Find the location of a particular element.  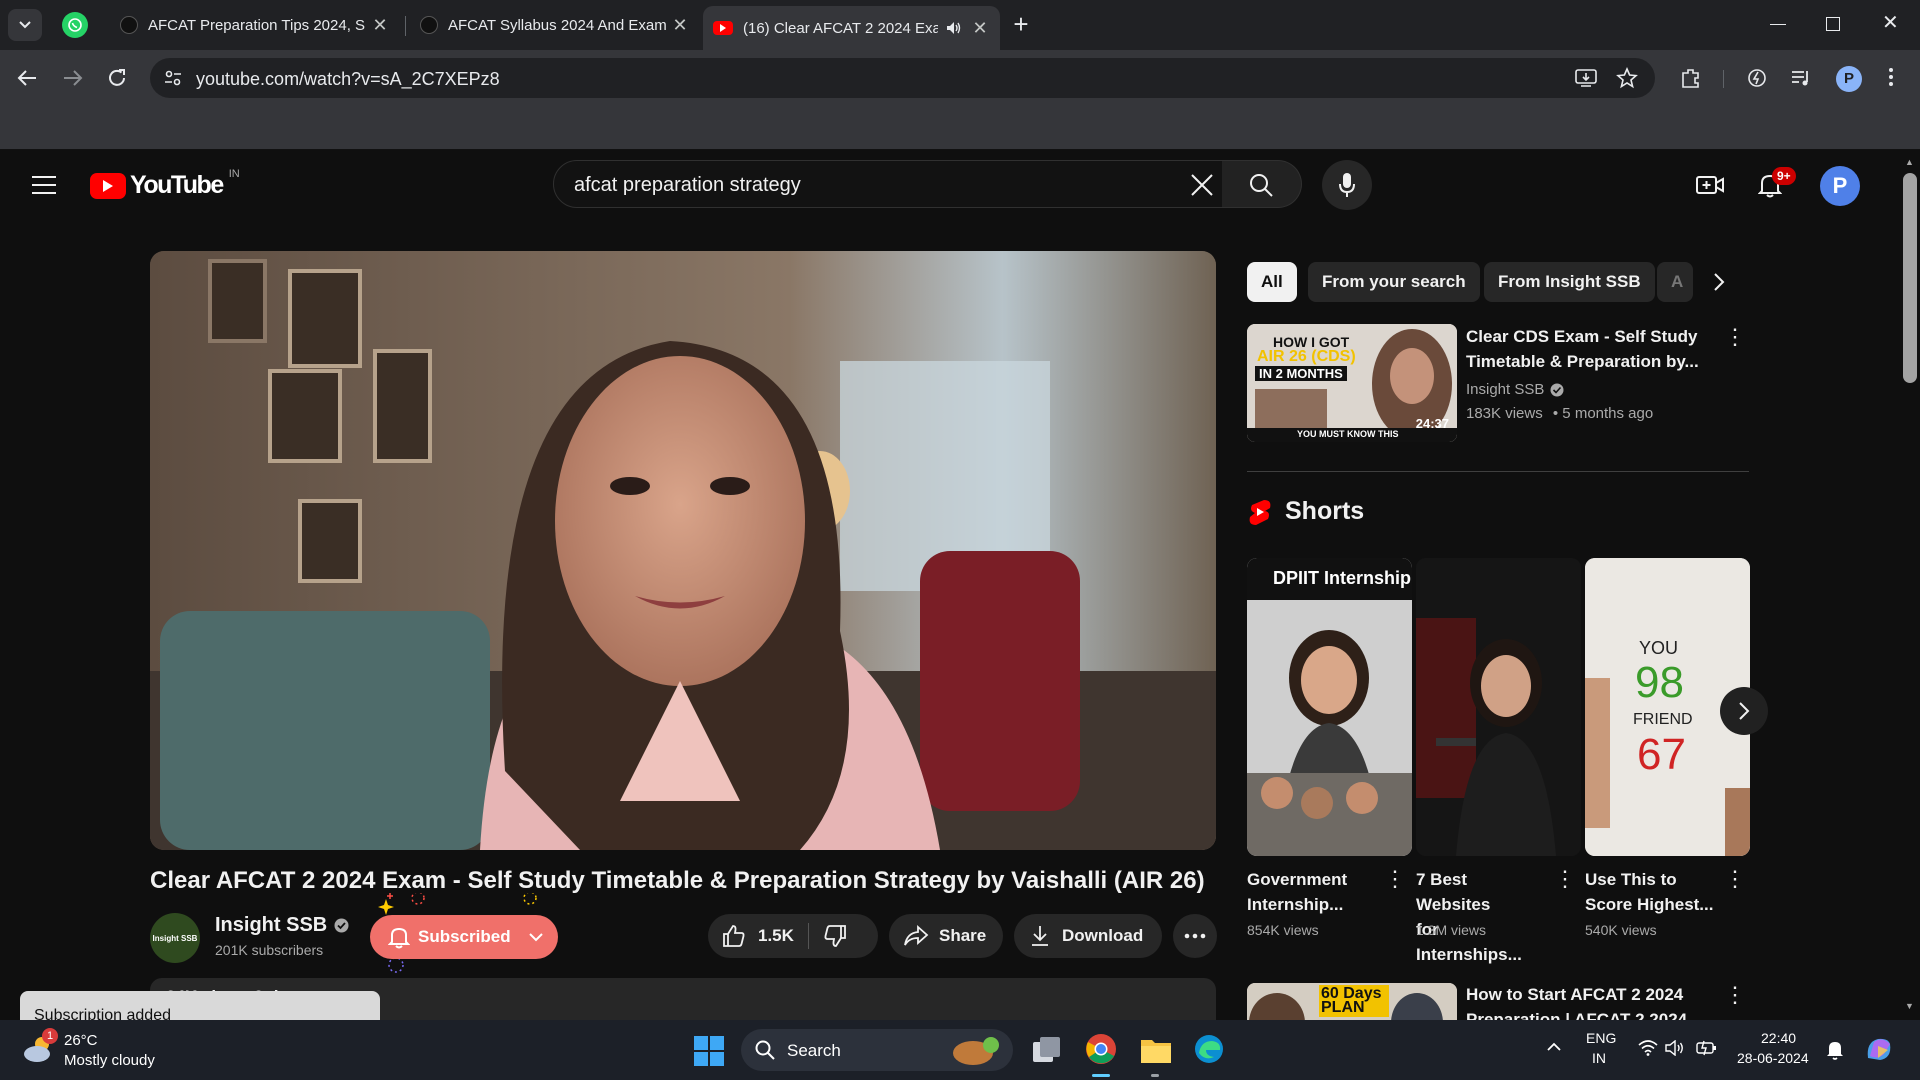

volume-icon is located at coordinates (1675, 1048).